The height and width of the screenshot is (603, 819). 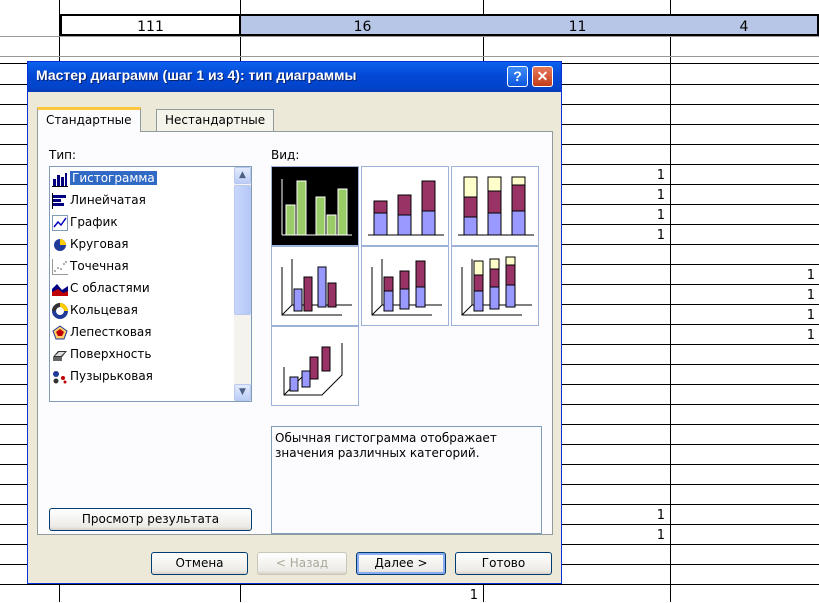 I want to click on list-item-label: Пузырьковая, so click(x=111, y=376).